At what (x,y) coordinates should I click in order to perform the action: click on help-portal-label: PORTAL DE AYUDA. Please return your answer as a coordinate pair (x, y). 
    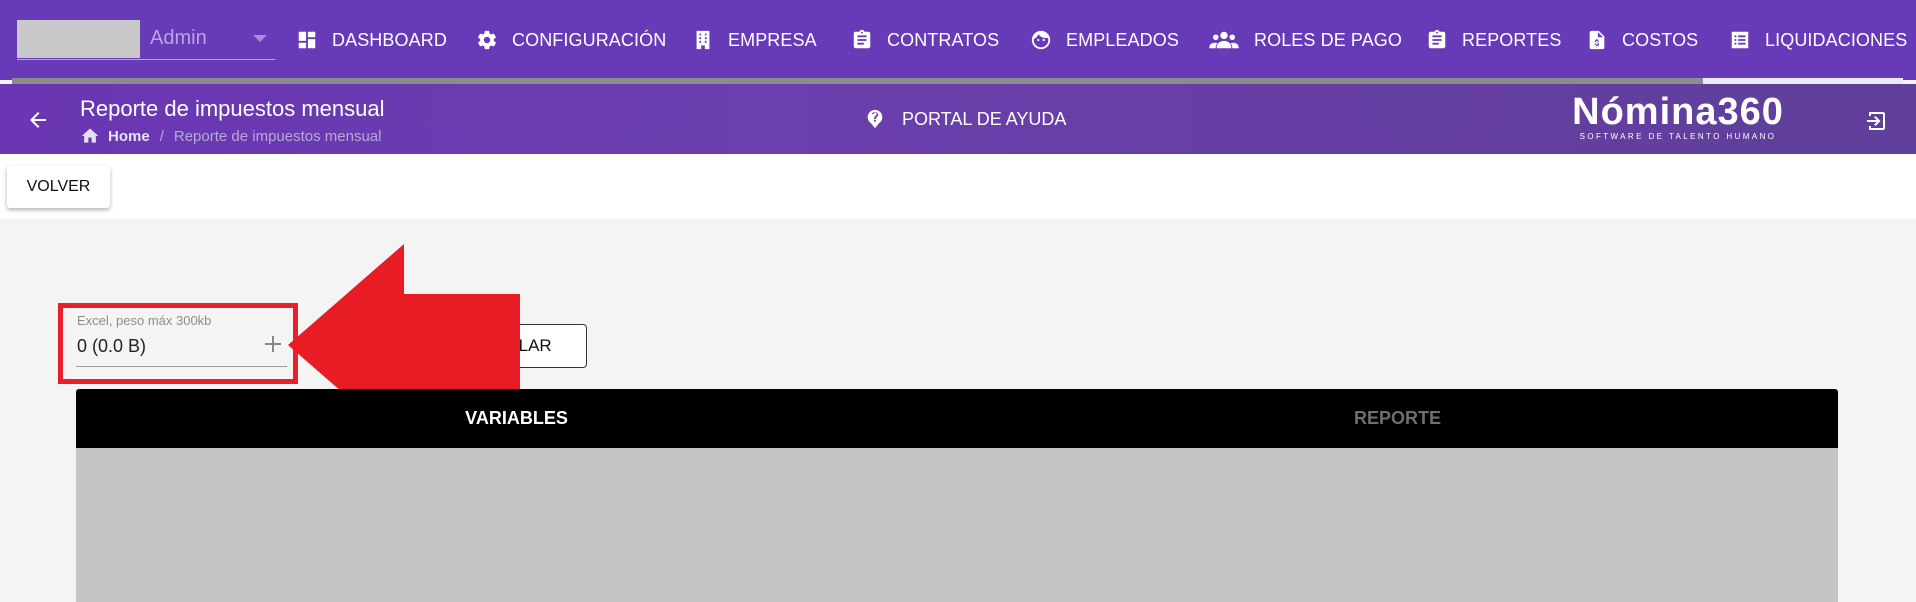
    Looking at the image, I should click on (984, 118).